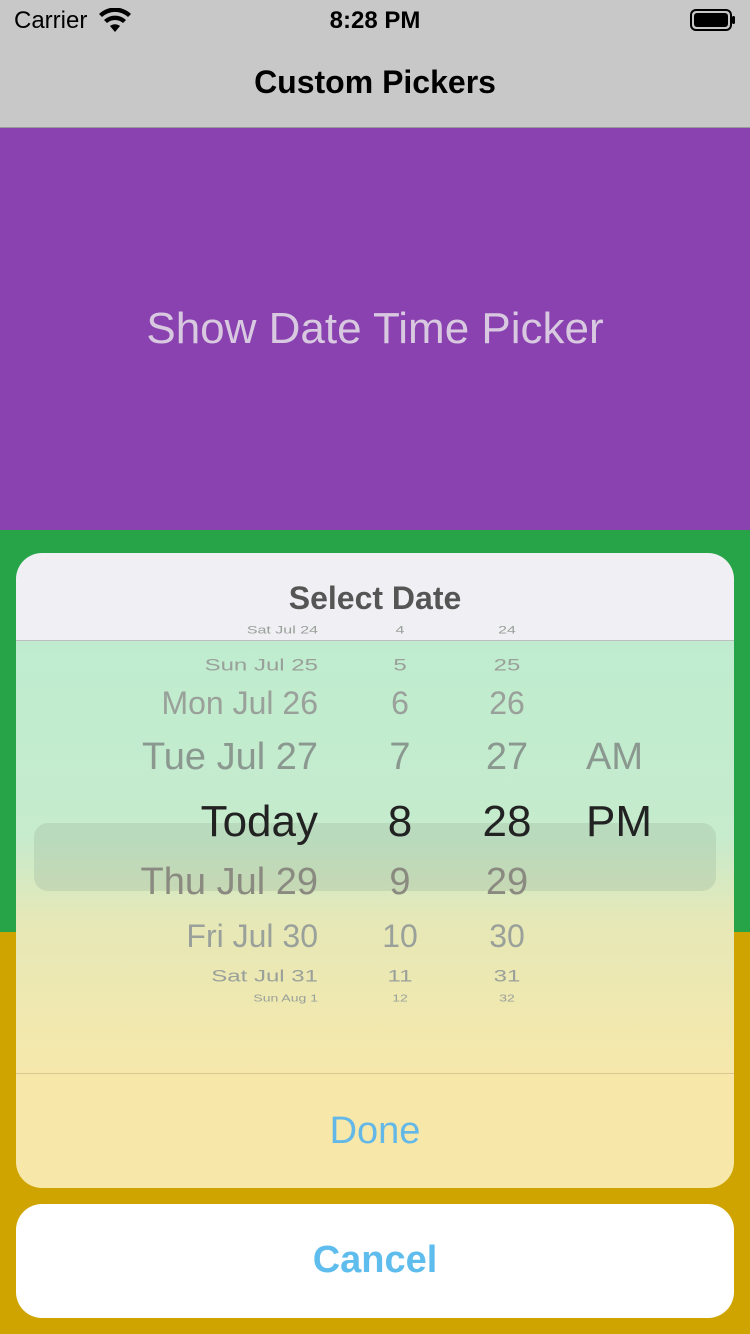 The height and width of the screenshot is (1334, 750). Describe the element at coordinates (282, 630) in the screenshot. I see `picker-date-cell: Sat Jul 24` at that location.